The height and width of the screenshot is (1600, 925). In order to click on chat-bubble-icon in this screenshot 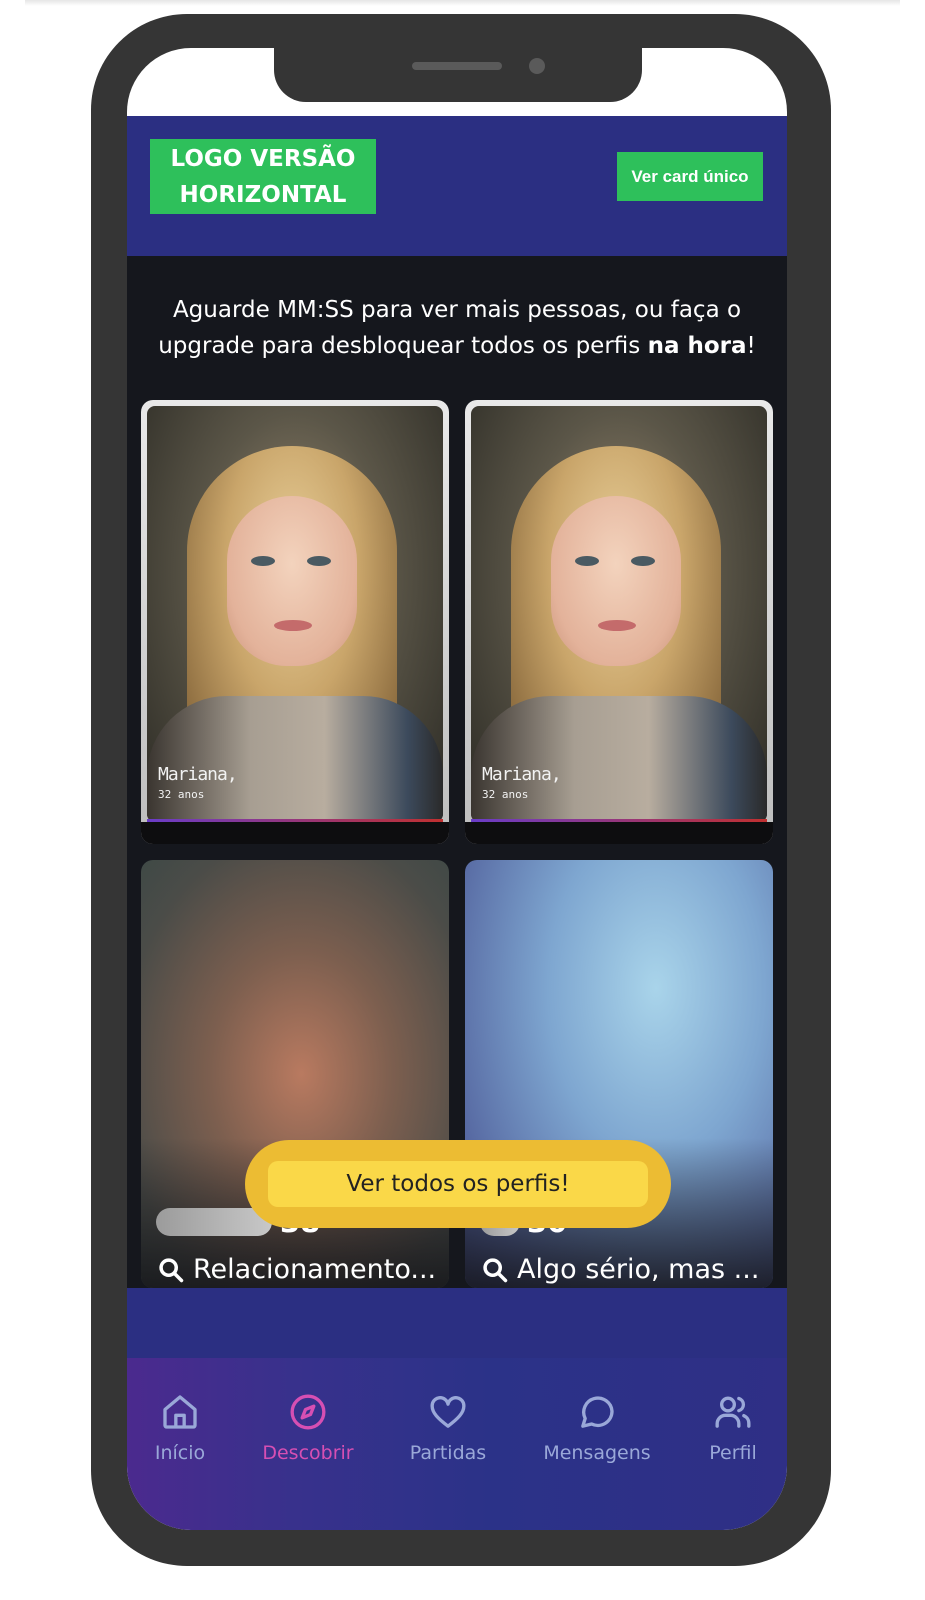, I will do `click(597, 1412)`.